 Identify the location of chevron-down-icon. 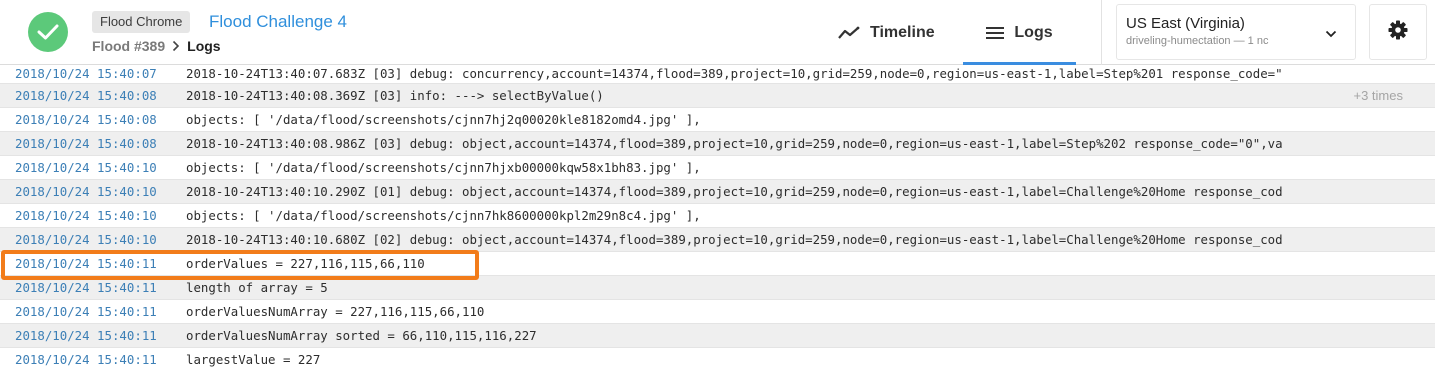
(1331, 34).